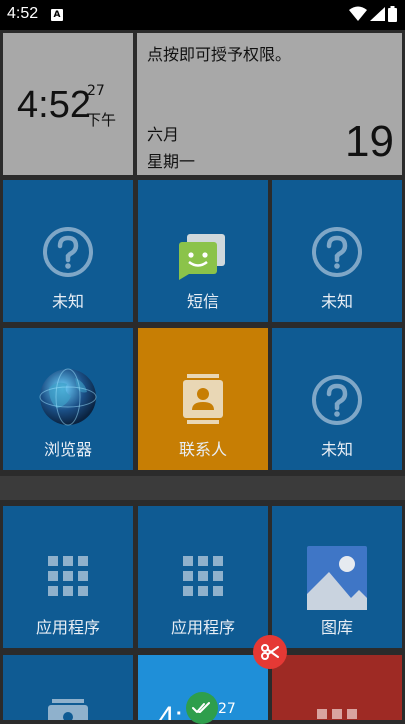  I want to click on clock-tile: 4:52 27 下午, so click(68, 104).